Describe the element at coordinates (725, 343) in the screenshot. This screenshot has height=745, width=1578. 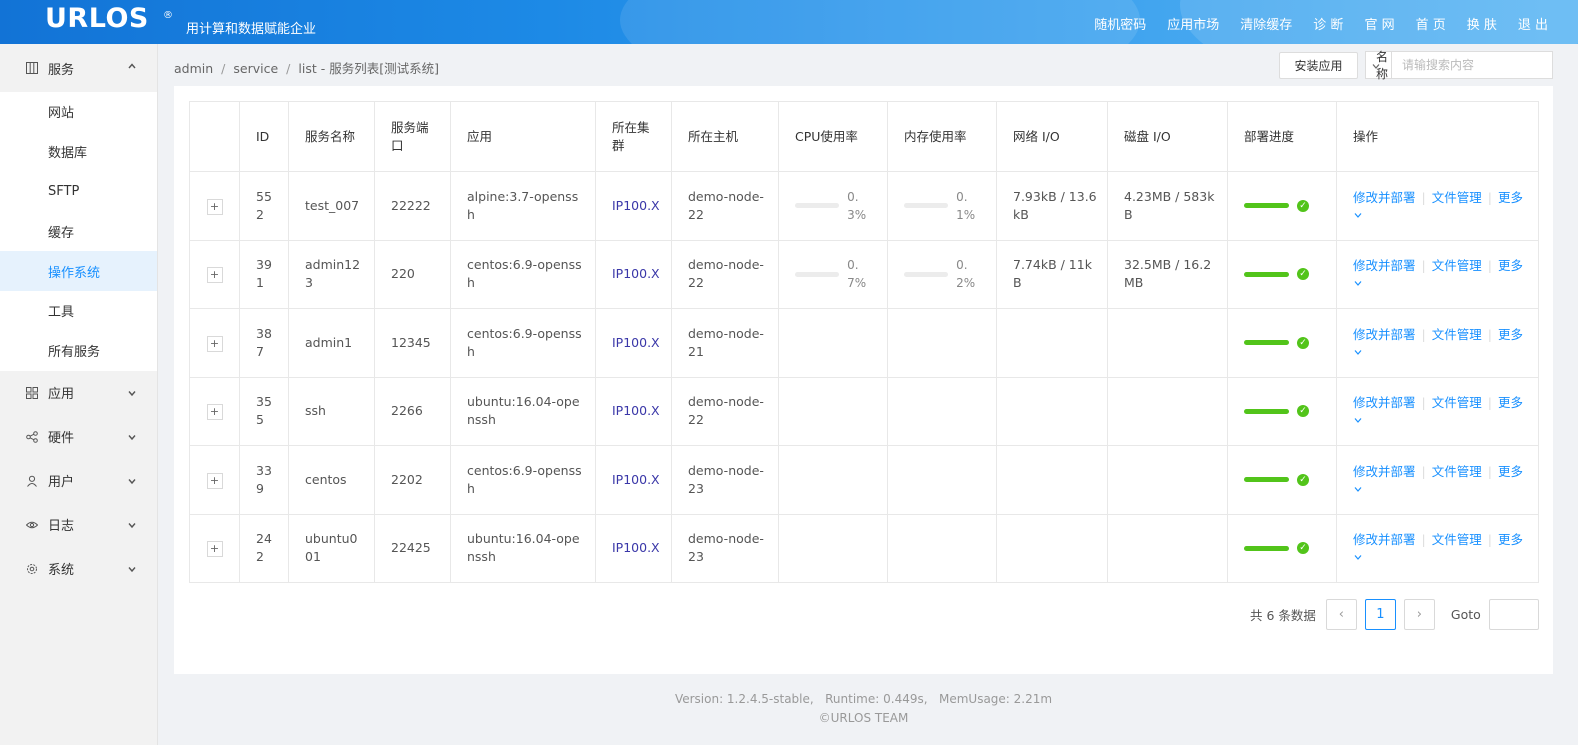
I see `cell-host: demo-node-21` at that location.